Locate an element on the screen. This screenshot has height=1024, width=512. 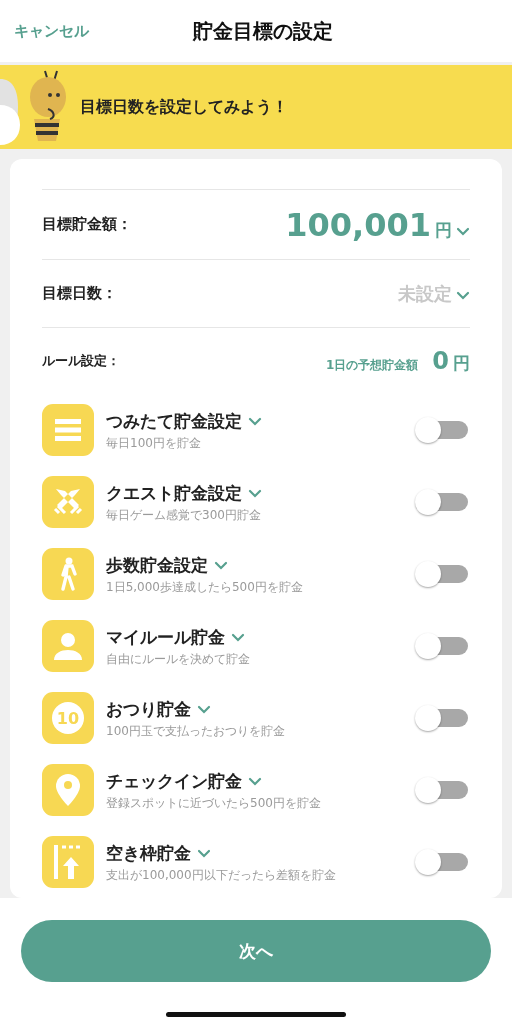
rule-description: 毎日100円を貯金 is located at coordinates (154, 443).